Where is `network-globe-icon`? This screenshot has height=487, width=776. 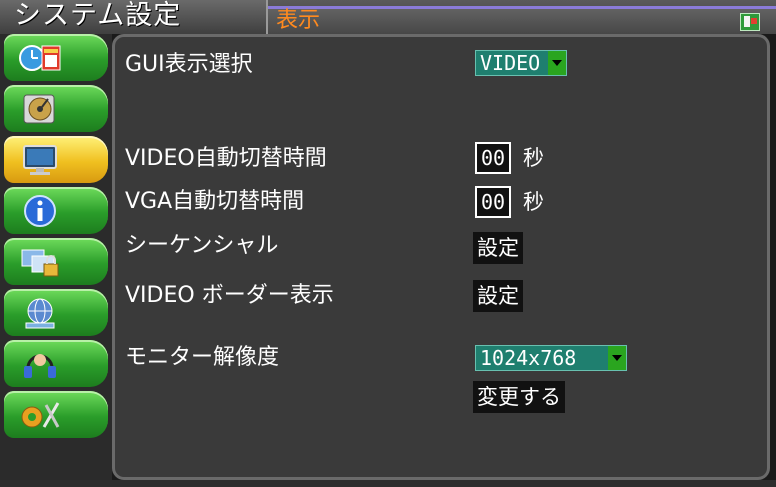 network-globe-icon is located at coordinates (40, 313).